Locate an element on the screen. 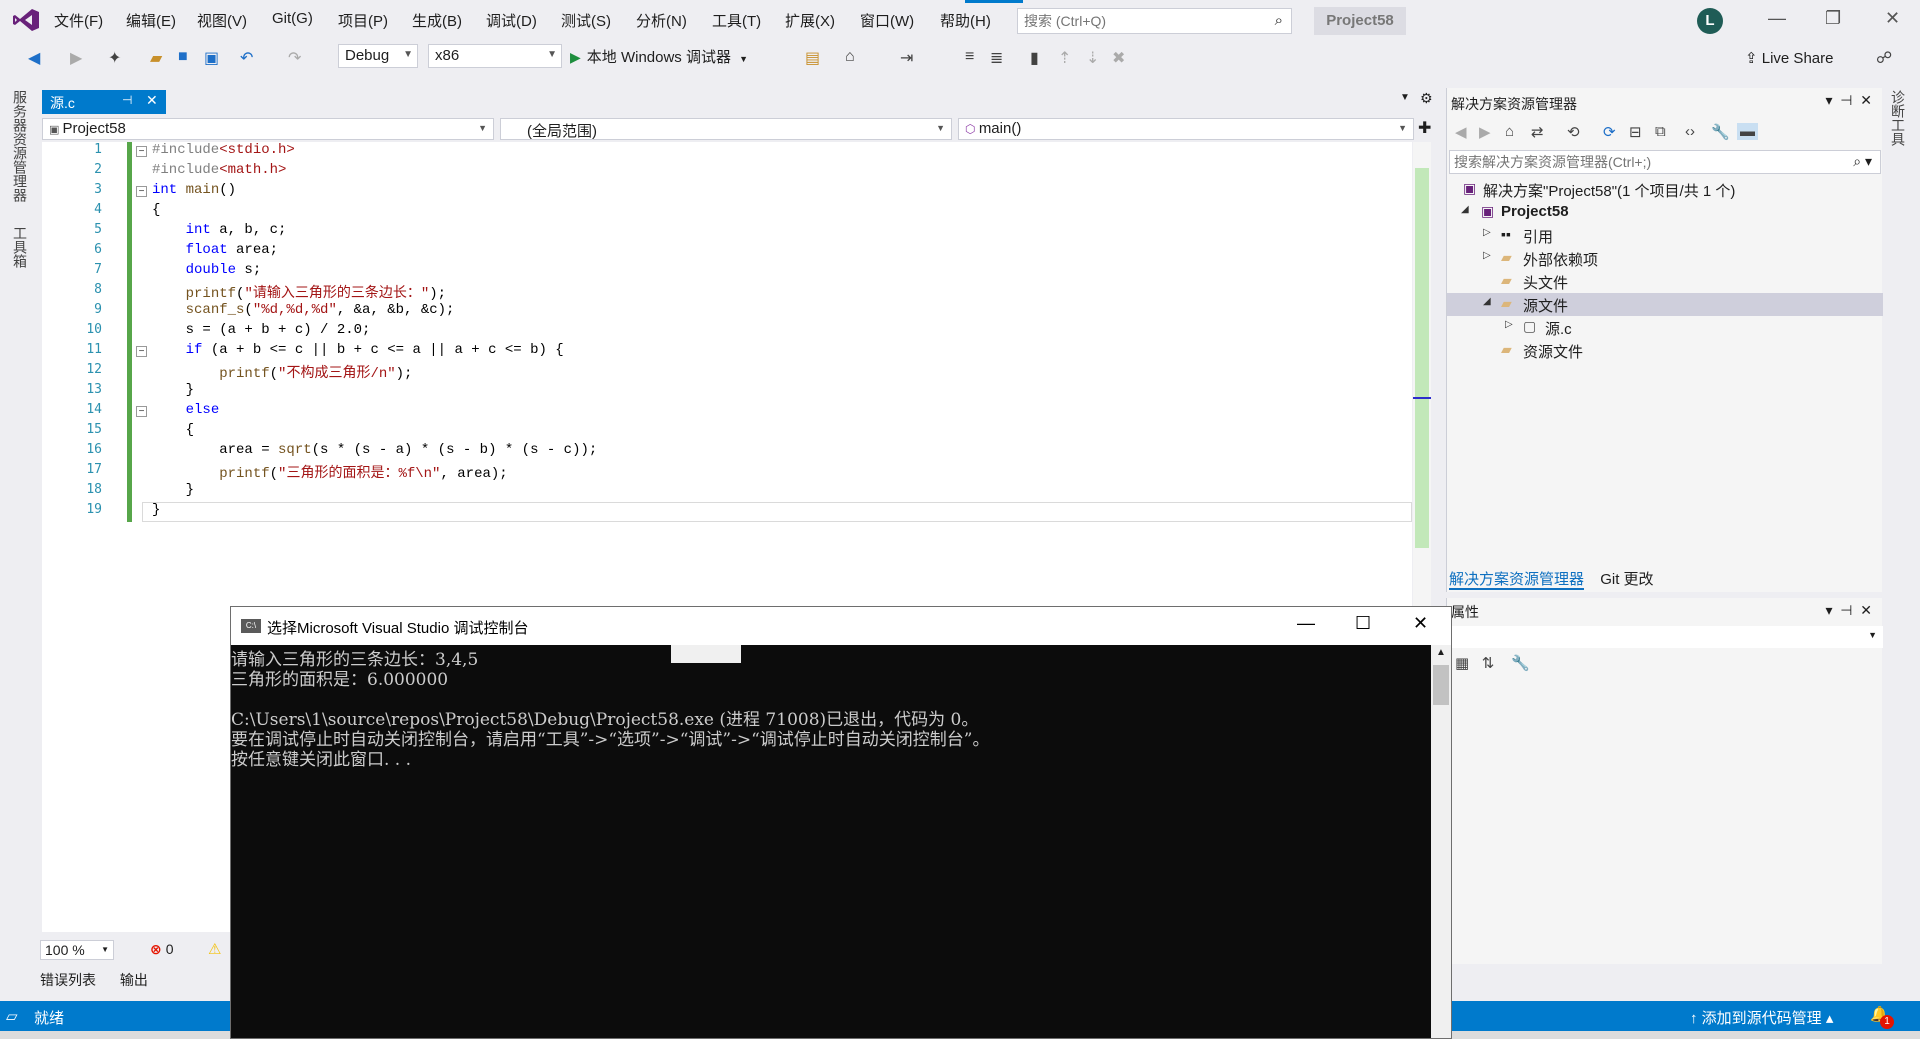  prev-bookmark-icon: ⇡ is located at coordinates (1064, 58).